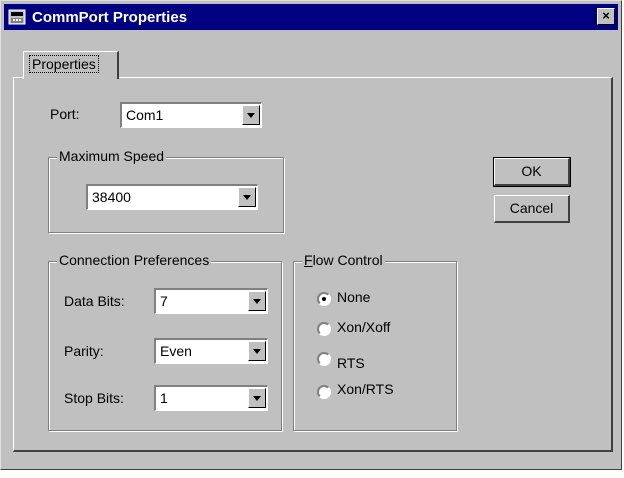 This screenshot has width=624, height=478. What do you see at coordinates (111, 197) in the screenshot?
I see `maximum-speed-value: 38400` at bounding box center [111, 197].